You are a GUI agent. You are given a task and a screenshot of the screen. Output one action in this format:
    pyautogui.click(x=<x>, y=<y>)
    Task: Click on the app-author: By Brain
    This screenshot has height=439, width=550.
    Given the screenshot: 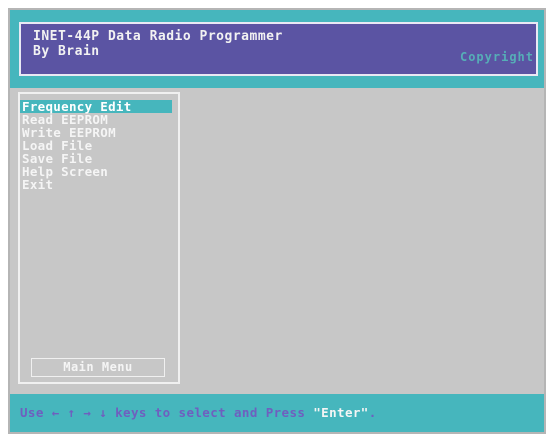 What is the action you would take?
    pyautogui.click(x=66, y=51)
    